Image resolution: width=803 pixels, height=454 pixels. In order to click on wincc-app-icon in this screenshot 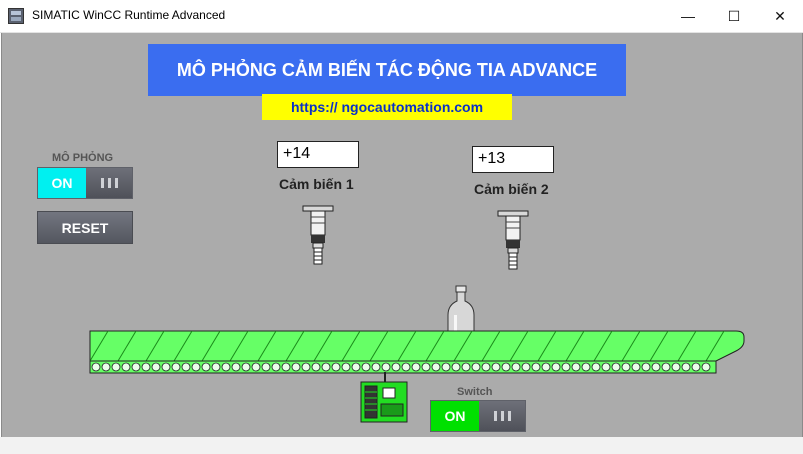, I will do `click(16, 16)`.